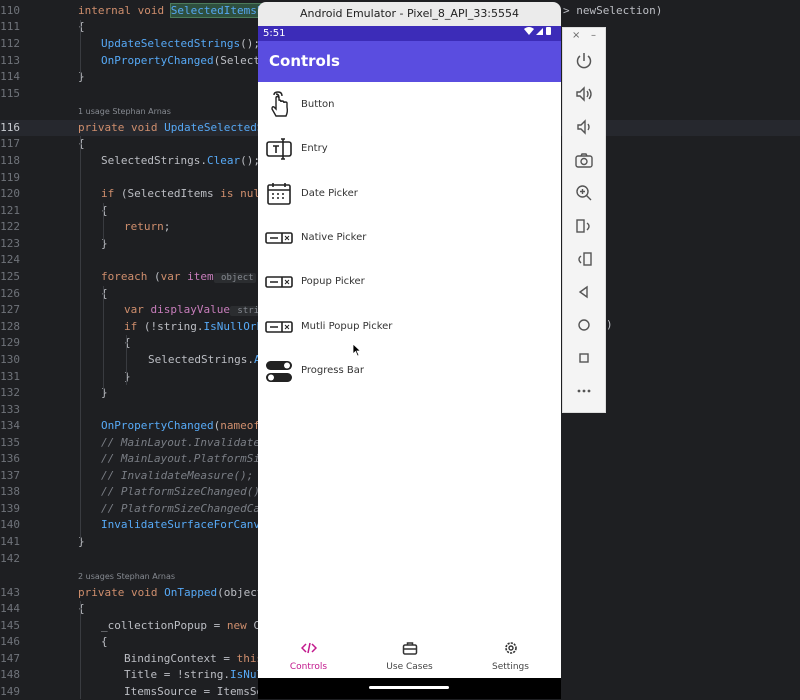 The height and width of the screenshot is (700, 800). Describe the element at coordinates (10, 542) in the screenshot. I see `line-number: 141` at that location.